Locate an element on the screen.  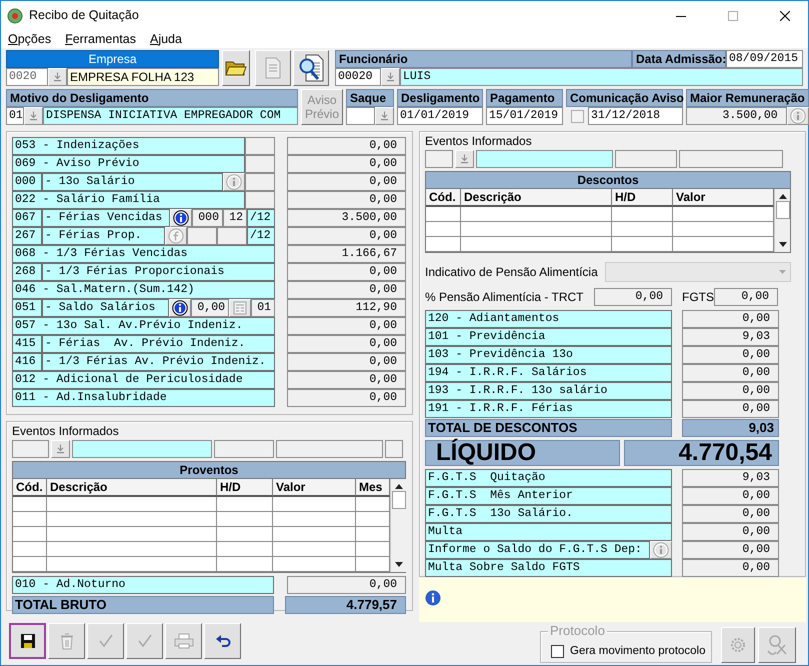
column-header: Mes is located at coordinates (373, 488).